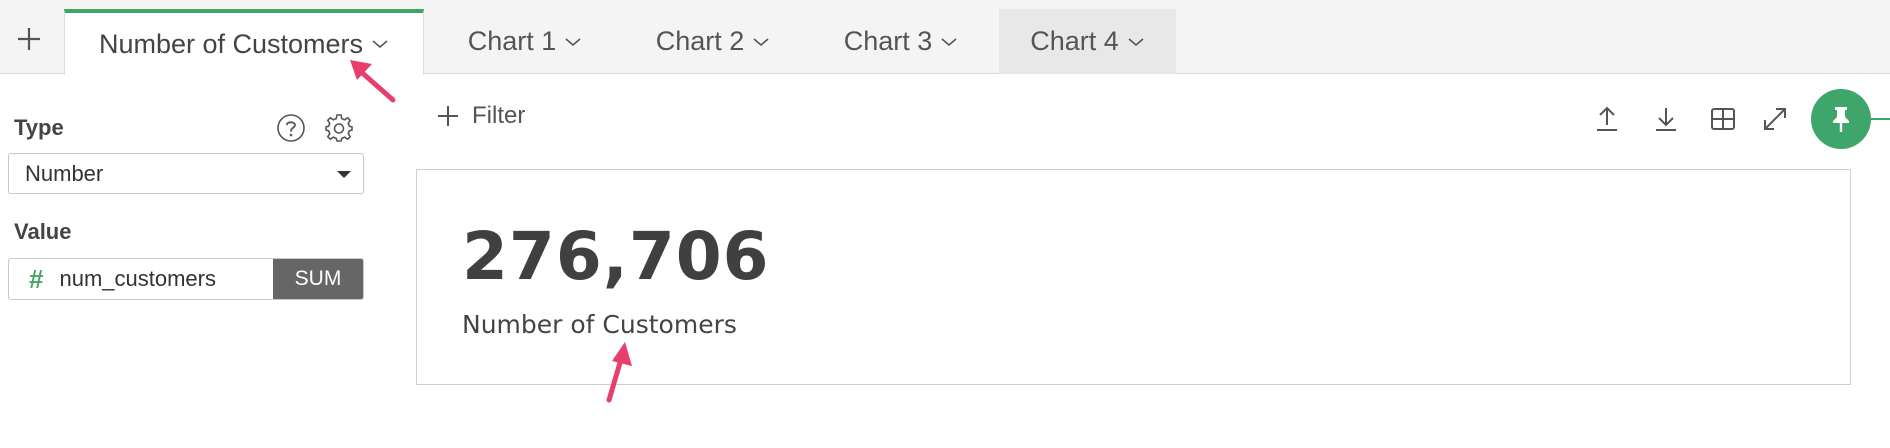  What do you see at coordinates (512, 41) in the screenshot?
I see `tab-label: Chart 1` at bounding box center [512, 41].